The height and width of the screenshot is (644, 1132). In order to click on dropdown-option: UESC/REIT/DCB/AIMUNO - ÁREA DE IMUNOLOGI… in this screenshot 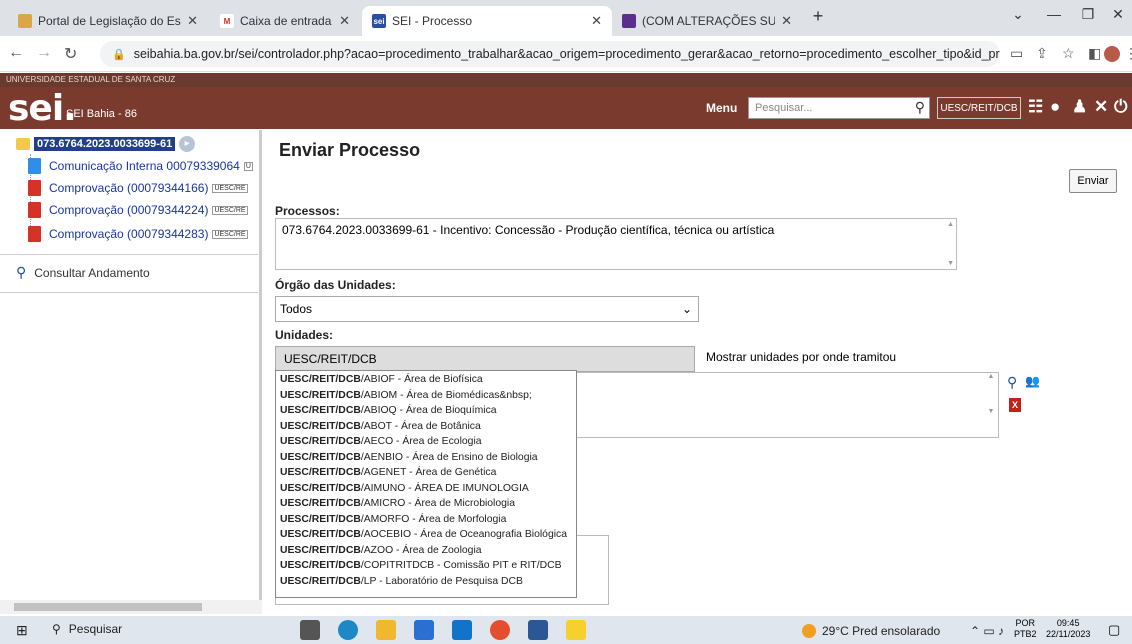, I will do `click(426, 489)`.